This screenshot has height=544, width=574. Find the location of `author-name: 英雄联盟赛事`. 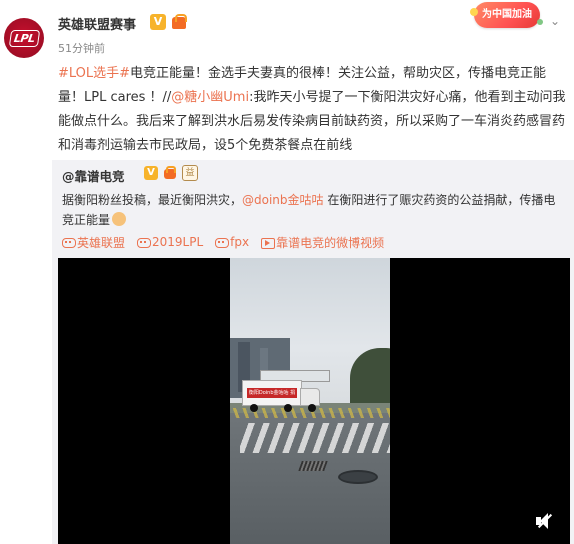

author-name: 英雄联盟赛事 is located at coordinates (97, 23).